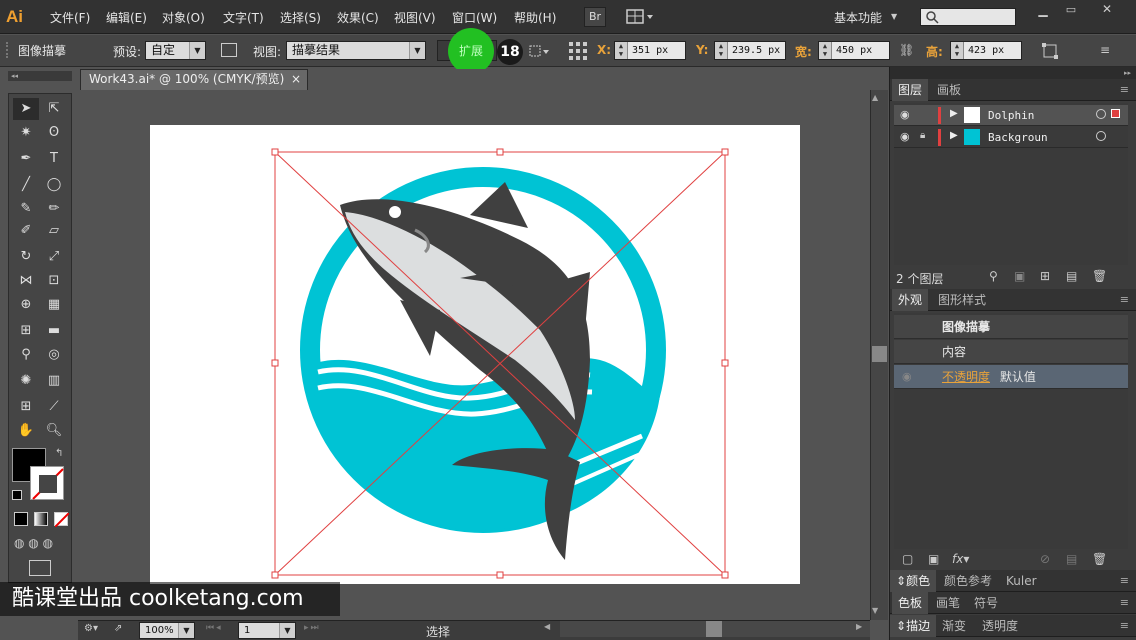 This screenshot has height=640, width=1136. Describe the element at coordinates (1011, 327) in the screenshot. I see `appearance-title: 图像描摹` at that location.